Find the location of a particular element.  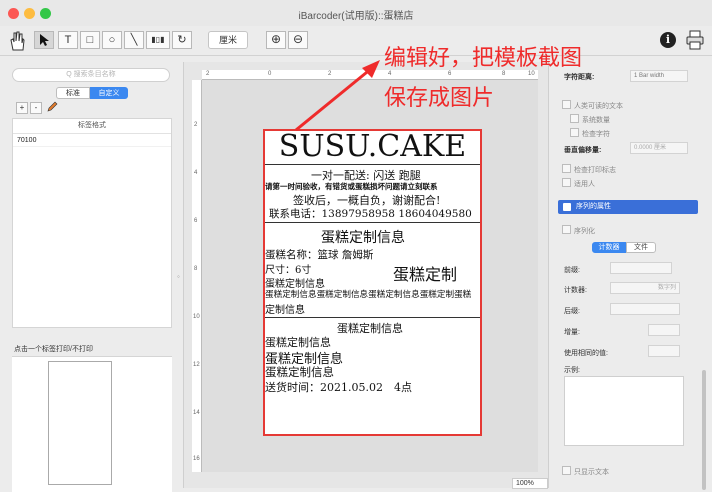

show-text-checkbox: 只显示文本 is located at coordinates (585, 471).